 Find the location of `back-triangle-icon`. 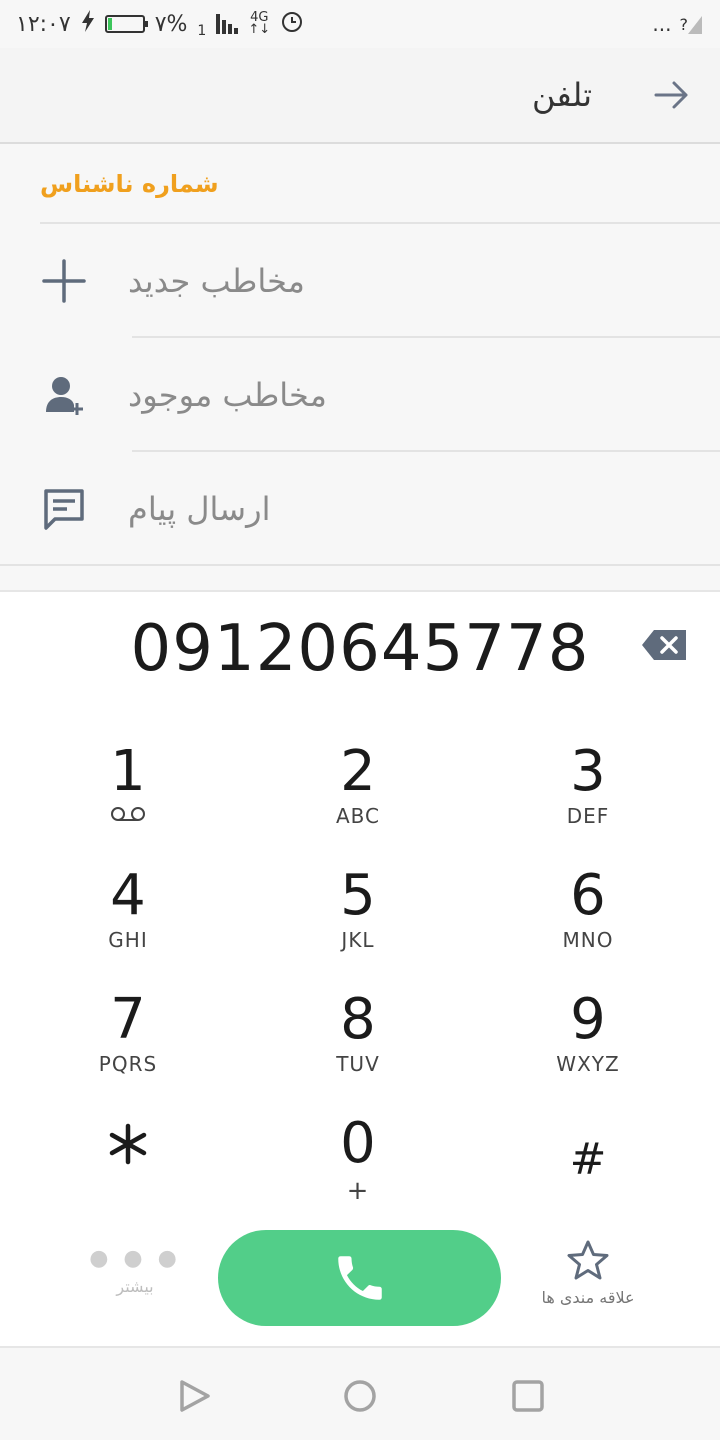

back-triangle-icon is located at coordinates (194, 1396).